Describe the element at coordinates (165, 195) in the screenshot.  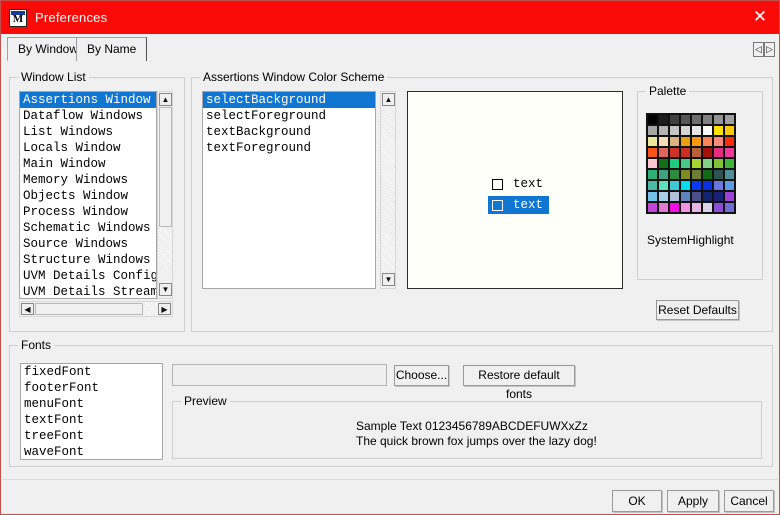
I see `window-list-vscrollbar: ▲ ▼` at that location.